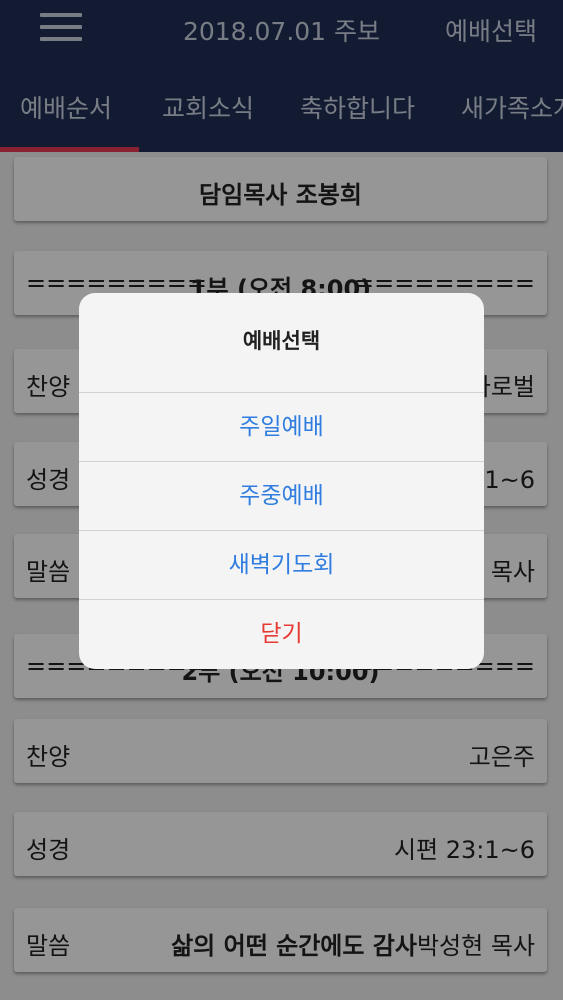 The image size is (563, 1000). I want to click on option-weekday-worship: 주중예배, so click(281, 496).